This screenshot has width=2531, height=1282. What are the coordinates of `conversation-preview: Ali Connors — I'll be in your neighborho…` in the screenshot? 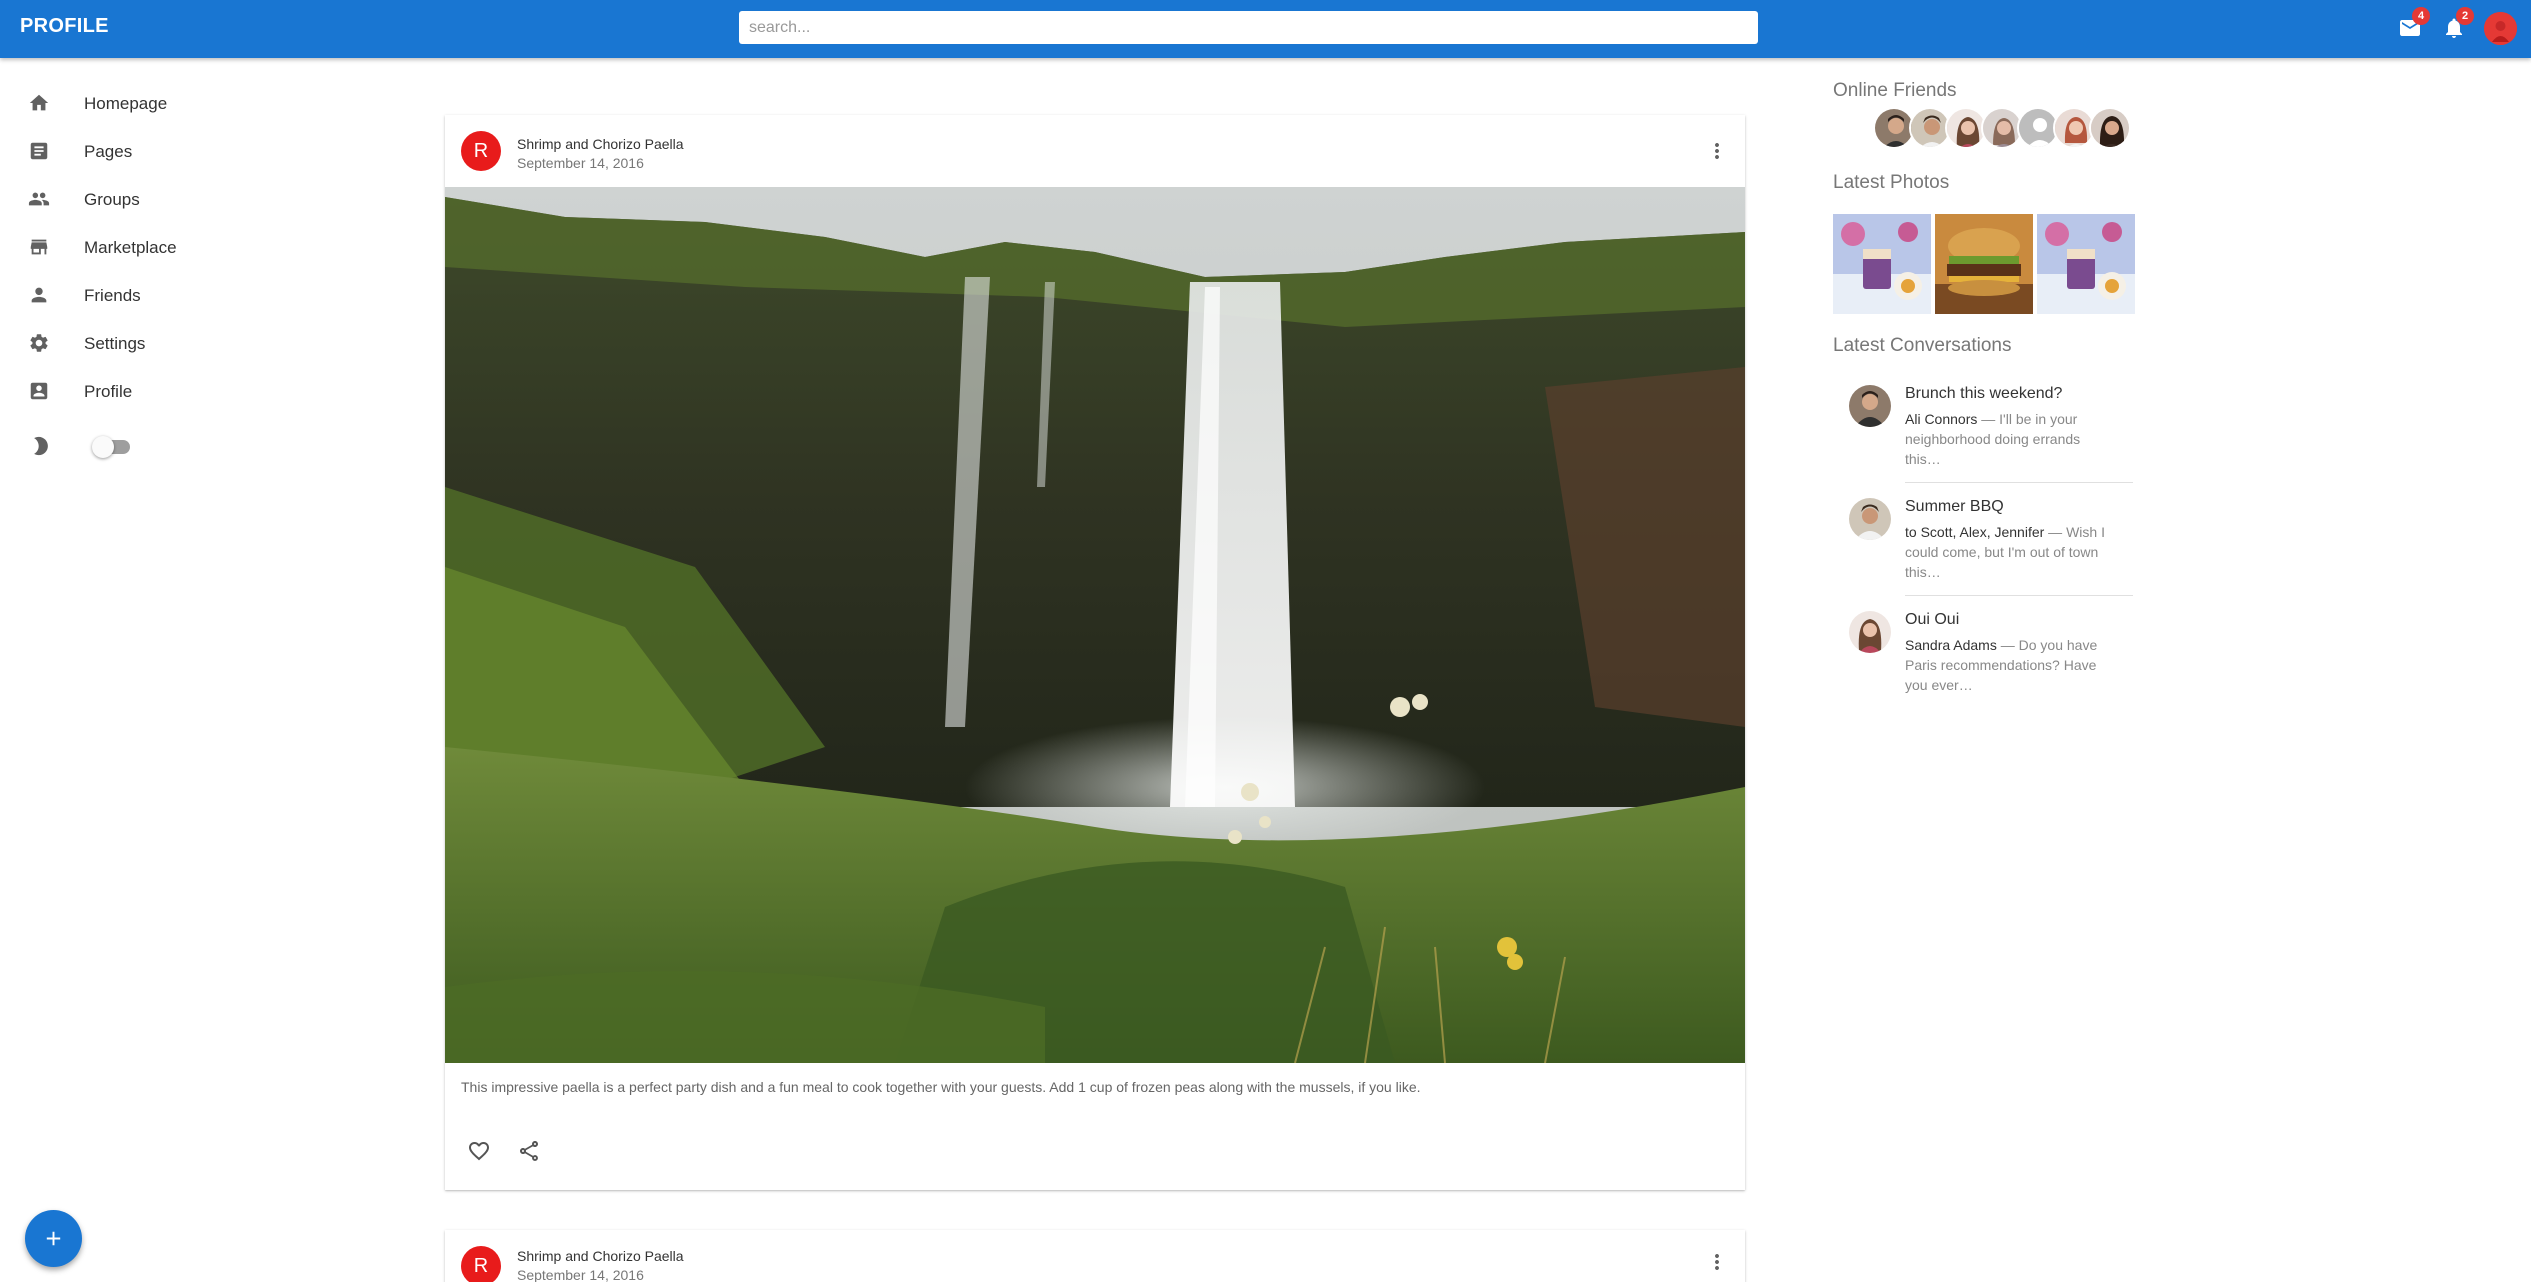 It's located at (2010, 439).